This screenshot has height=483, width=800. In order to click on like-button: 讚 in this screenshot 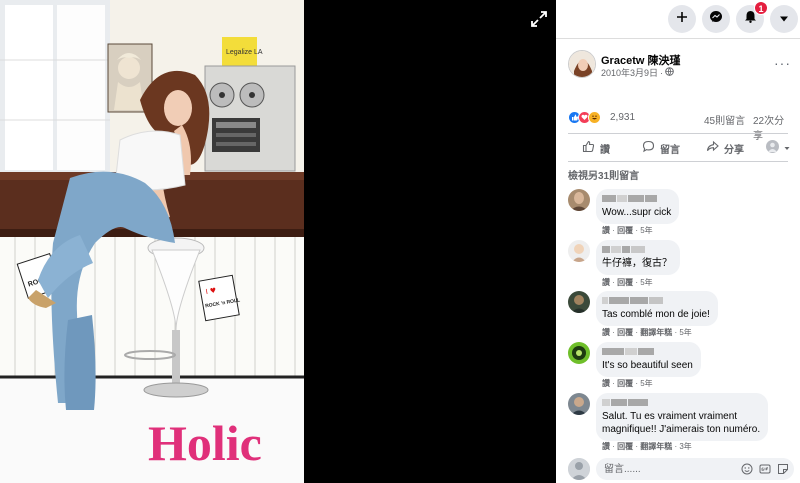, I will do `click(596, 148)`.